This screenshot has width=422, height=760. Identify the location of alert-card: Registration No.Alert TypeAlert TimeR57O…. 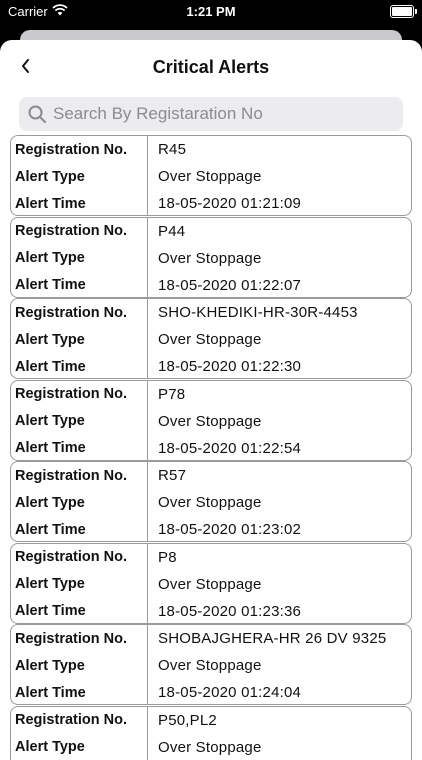
(211, 501).